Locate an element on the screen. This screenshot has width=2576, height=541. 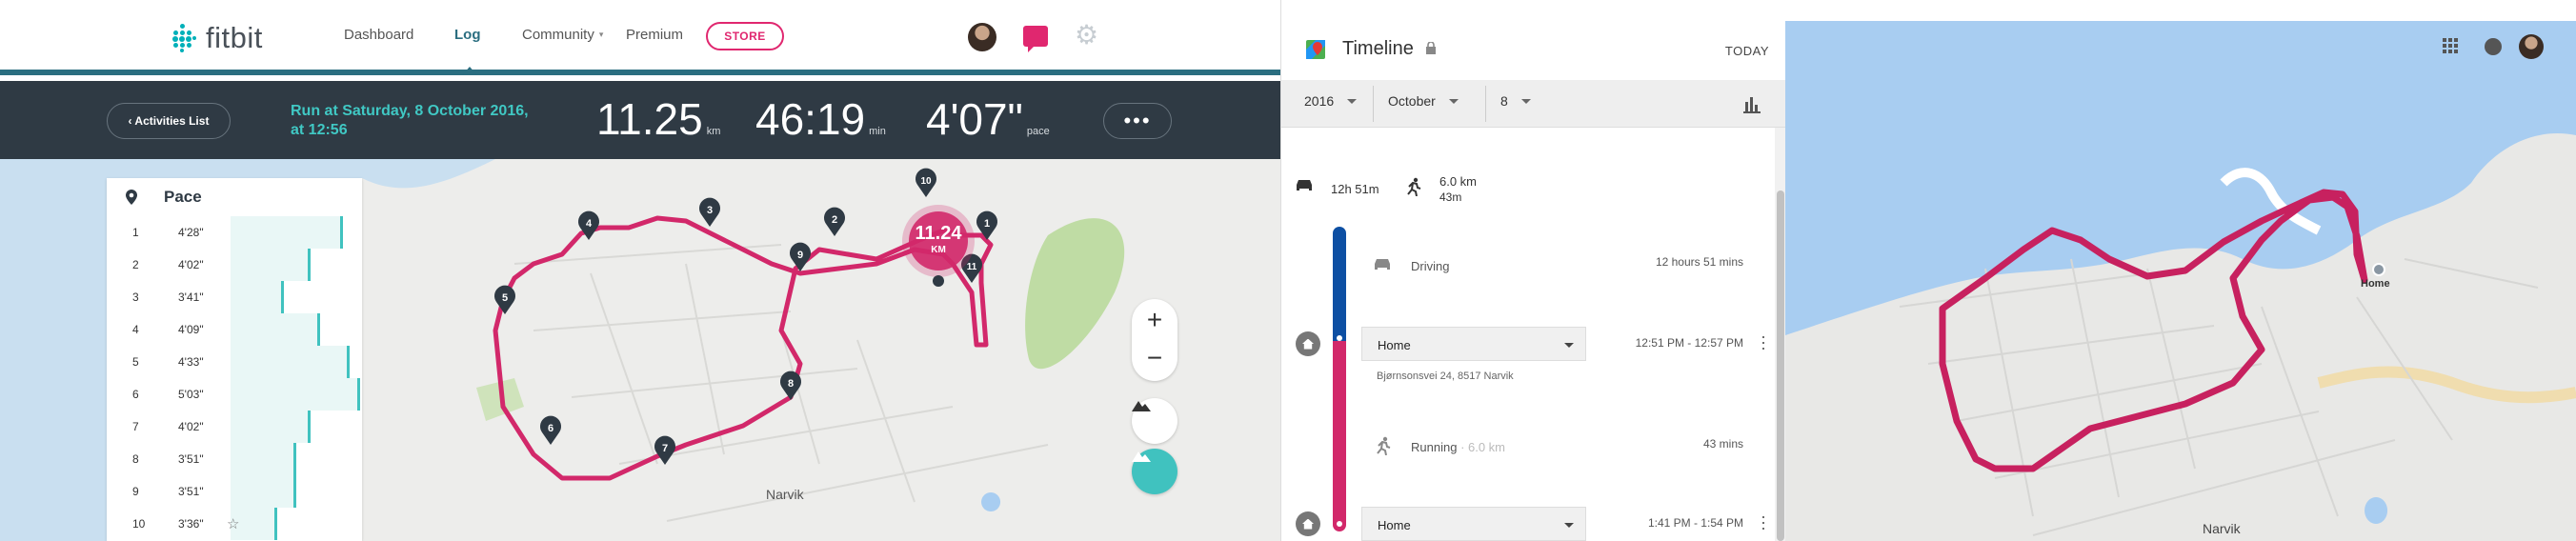
distance-badge-value: 11.24 is located at coordinates (939, 233).